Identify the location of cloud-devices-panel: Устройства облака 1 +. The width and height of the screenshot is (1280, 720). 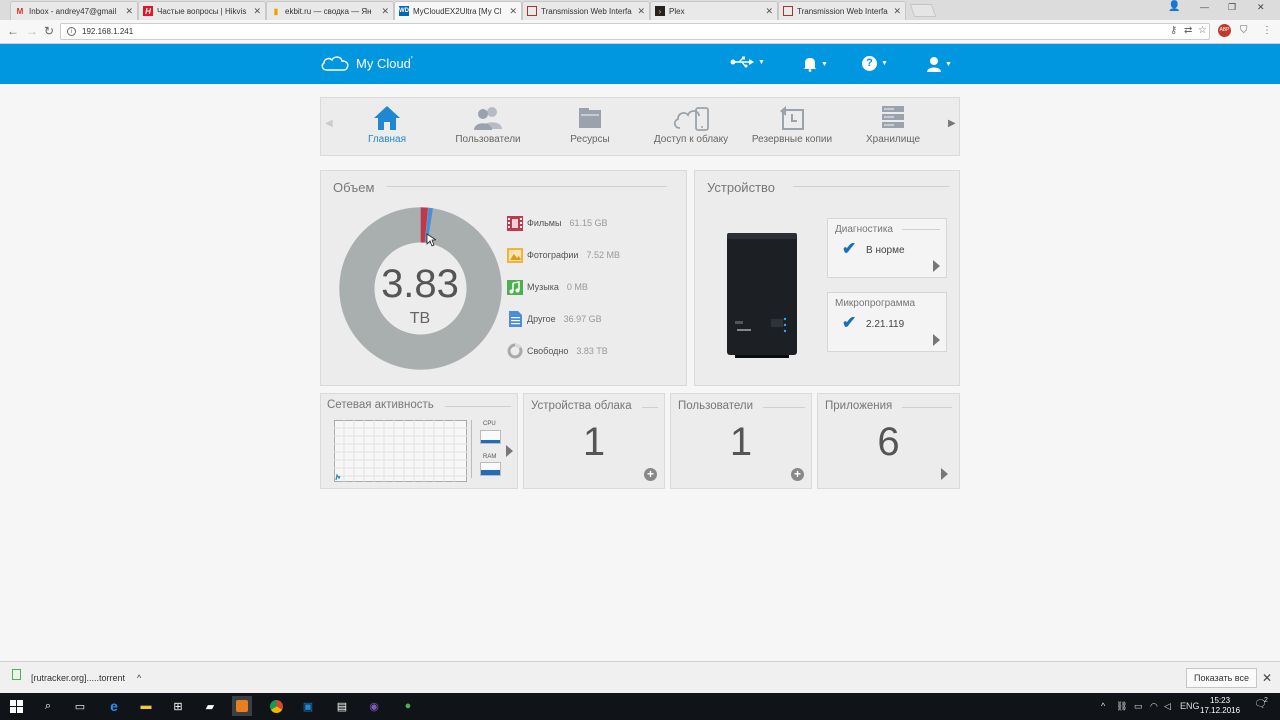
(594, 441).